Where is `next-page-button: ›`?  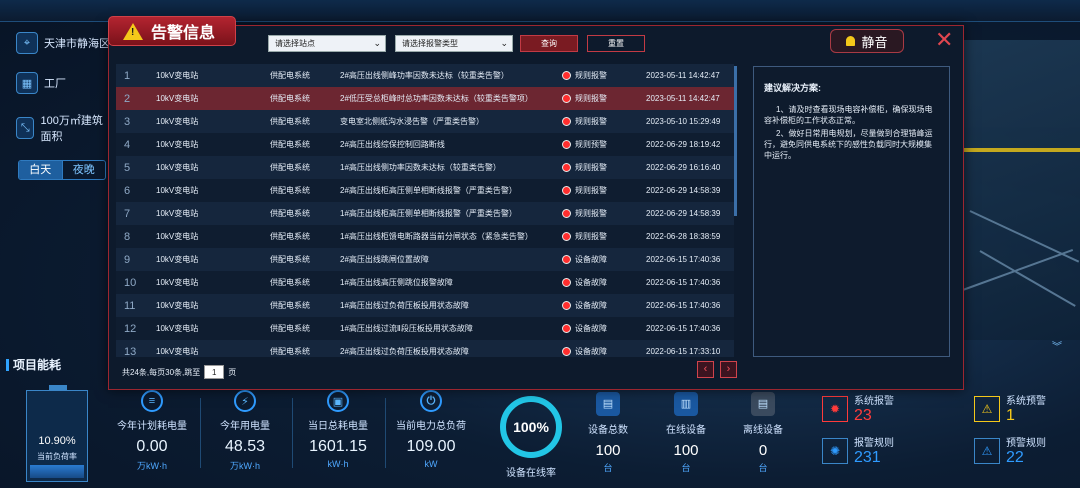 next-page-button: › is located at coordinates (728, 369).